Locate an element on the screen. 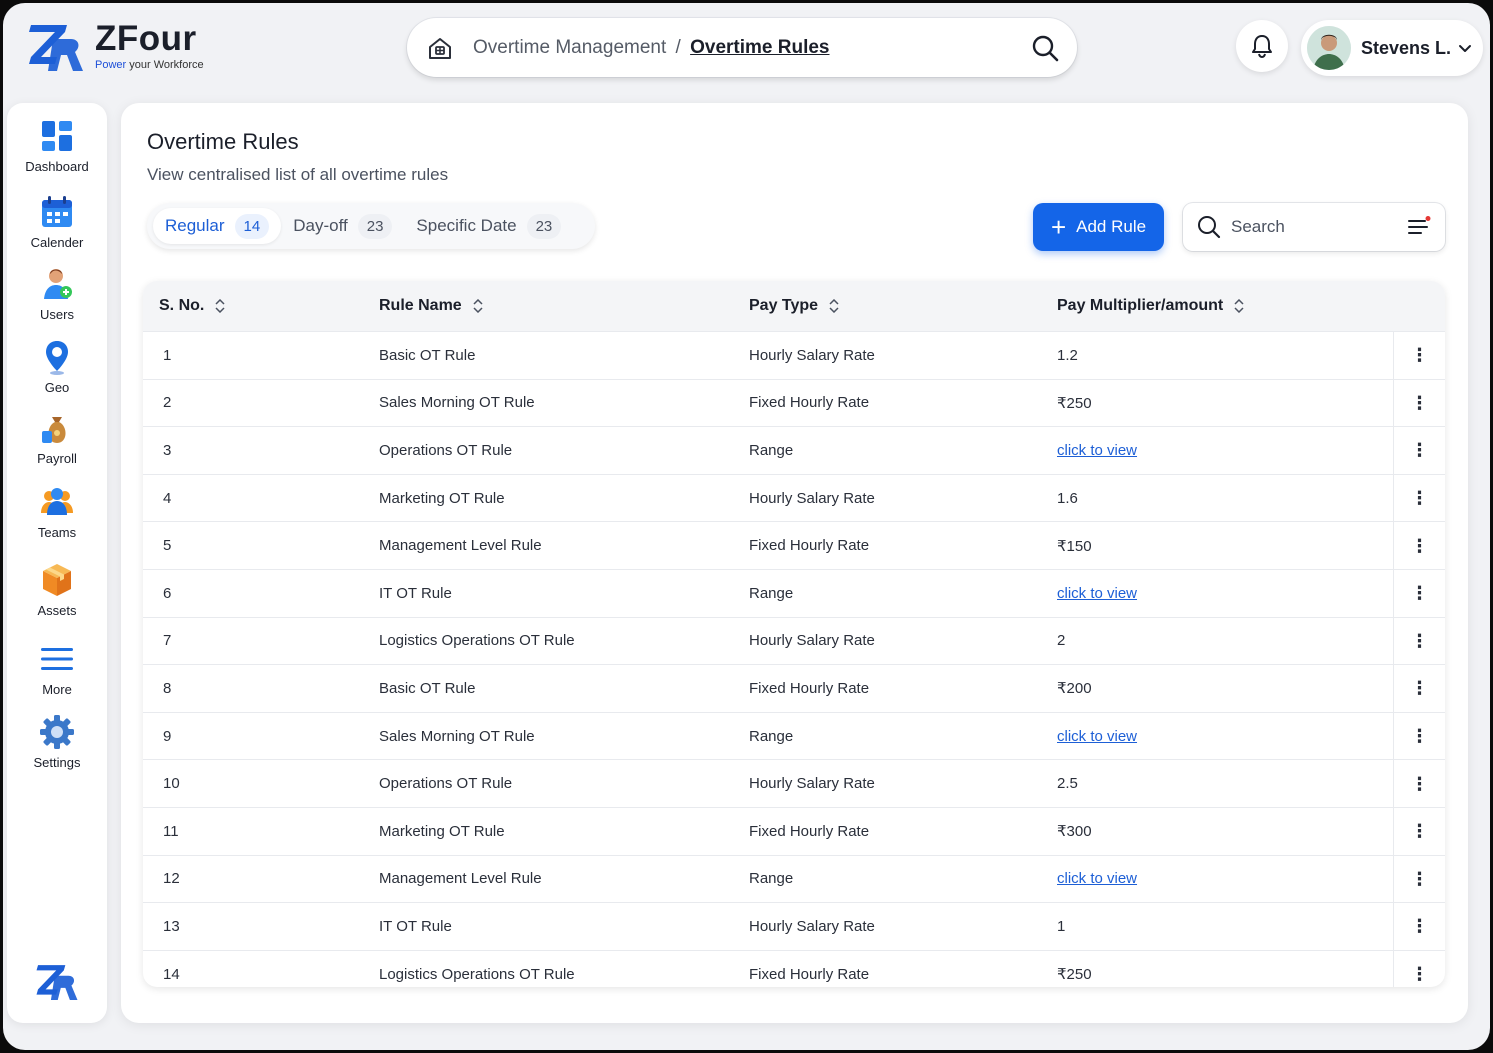  column-header-pay-type: Pay Type is located at coordinates (903, 306).